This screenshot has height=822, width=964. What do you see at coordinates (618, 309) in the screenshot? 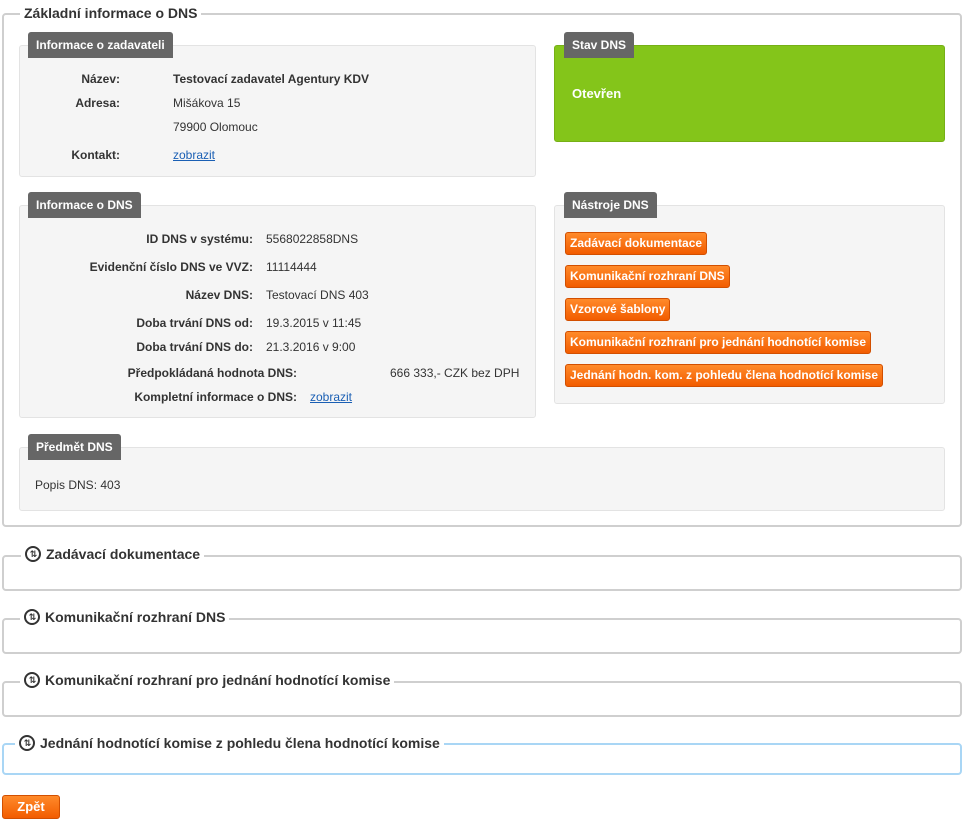
I see `vzorove-sablony-button: Vzorové šablony` at bounding box center [618, 309].